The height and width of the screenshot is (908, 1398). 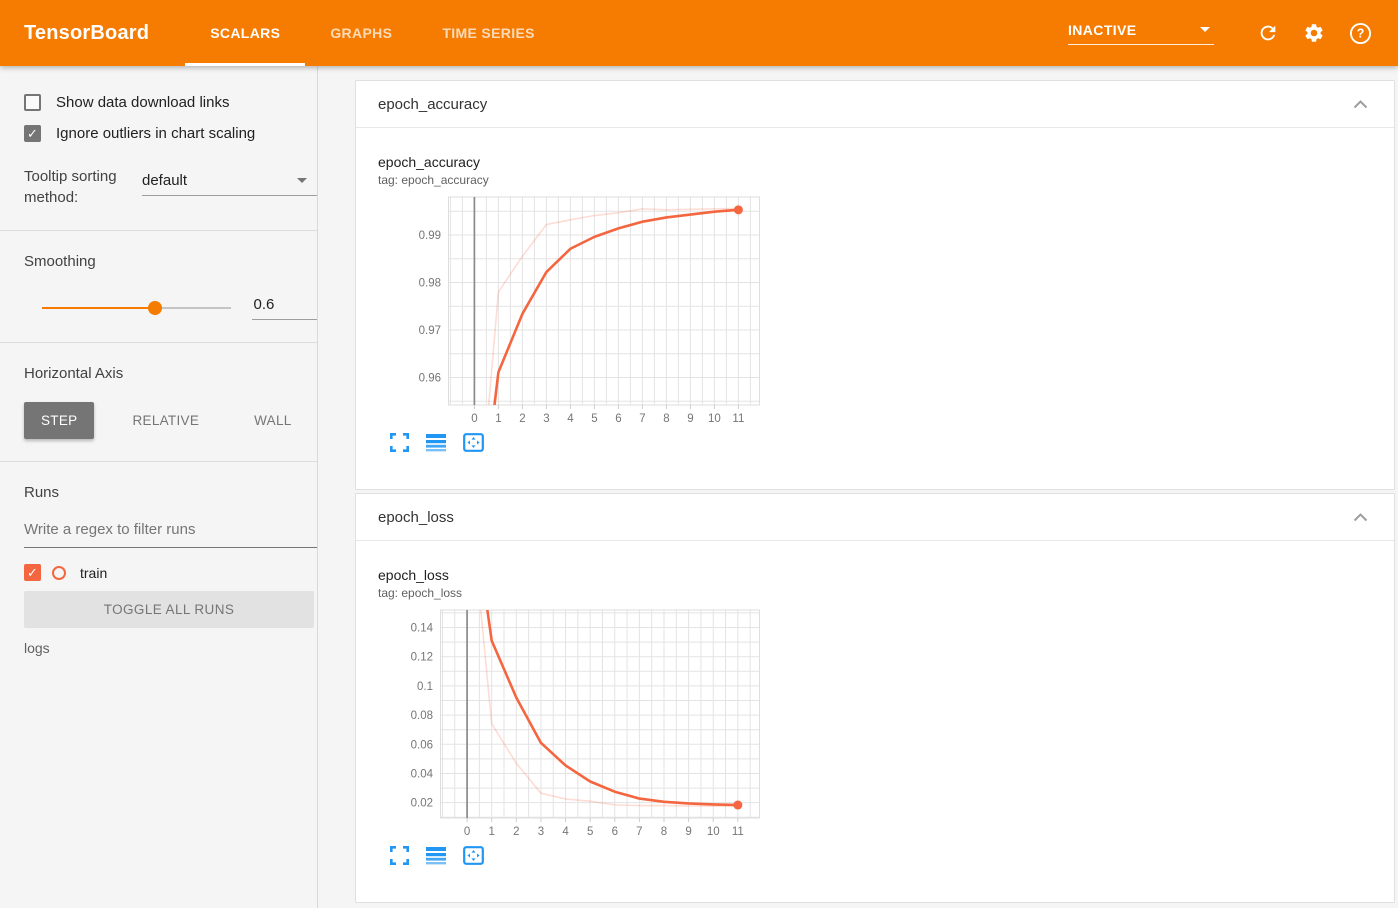 I want to click on reload-status-dropdown: INACTIVE, so click(x=1141, y=33).